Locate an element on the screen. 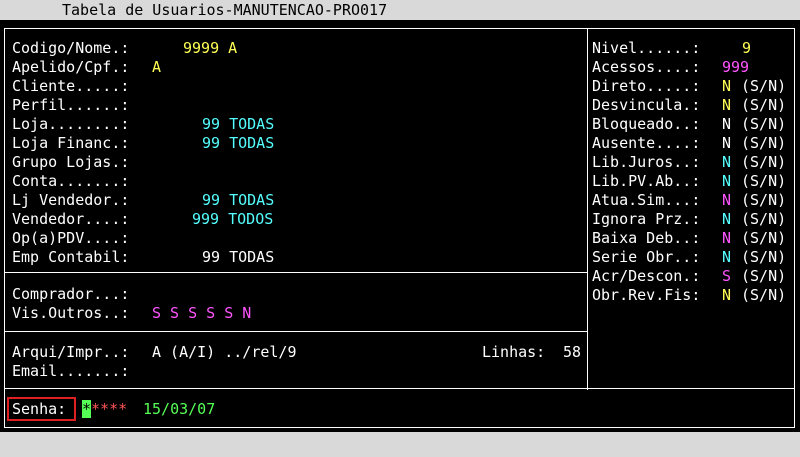 The height and width of the screenshot is (457, 800). email-label: Email.......: is located at coordinates (71, 371).